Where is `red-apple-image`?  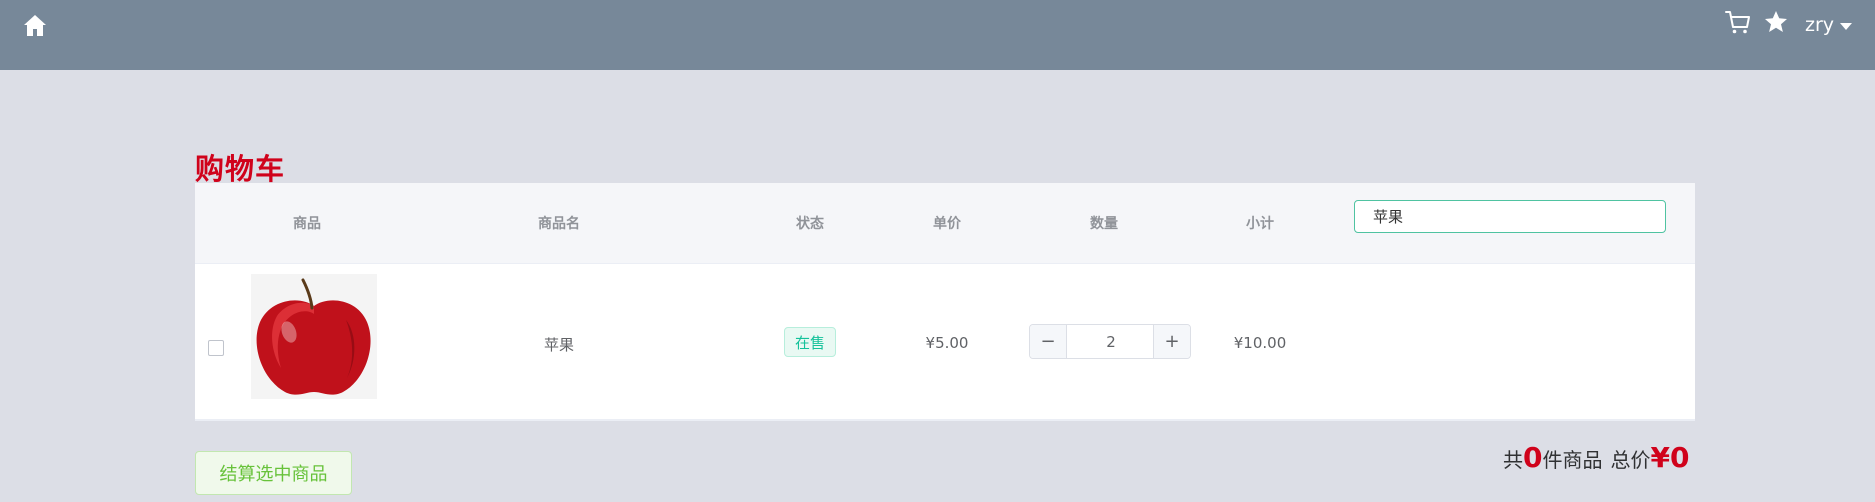
red-apple-image is located at coordinates (314, 336).